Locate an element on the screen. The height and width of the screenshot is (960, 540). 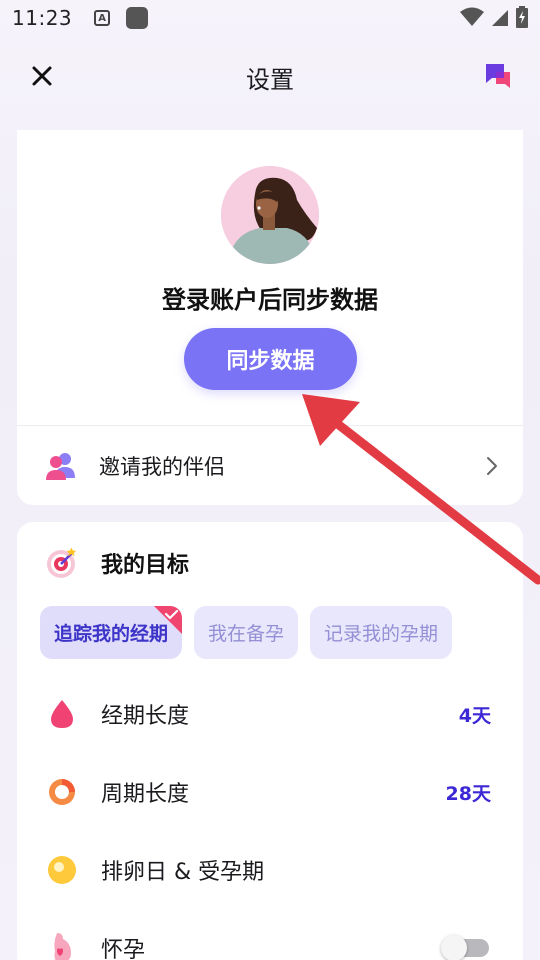
cycle-length-row: 周期长度 28天 is located at coordinates (270, 792).